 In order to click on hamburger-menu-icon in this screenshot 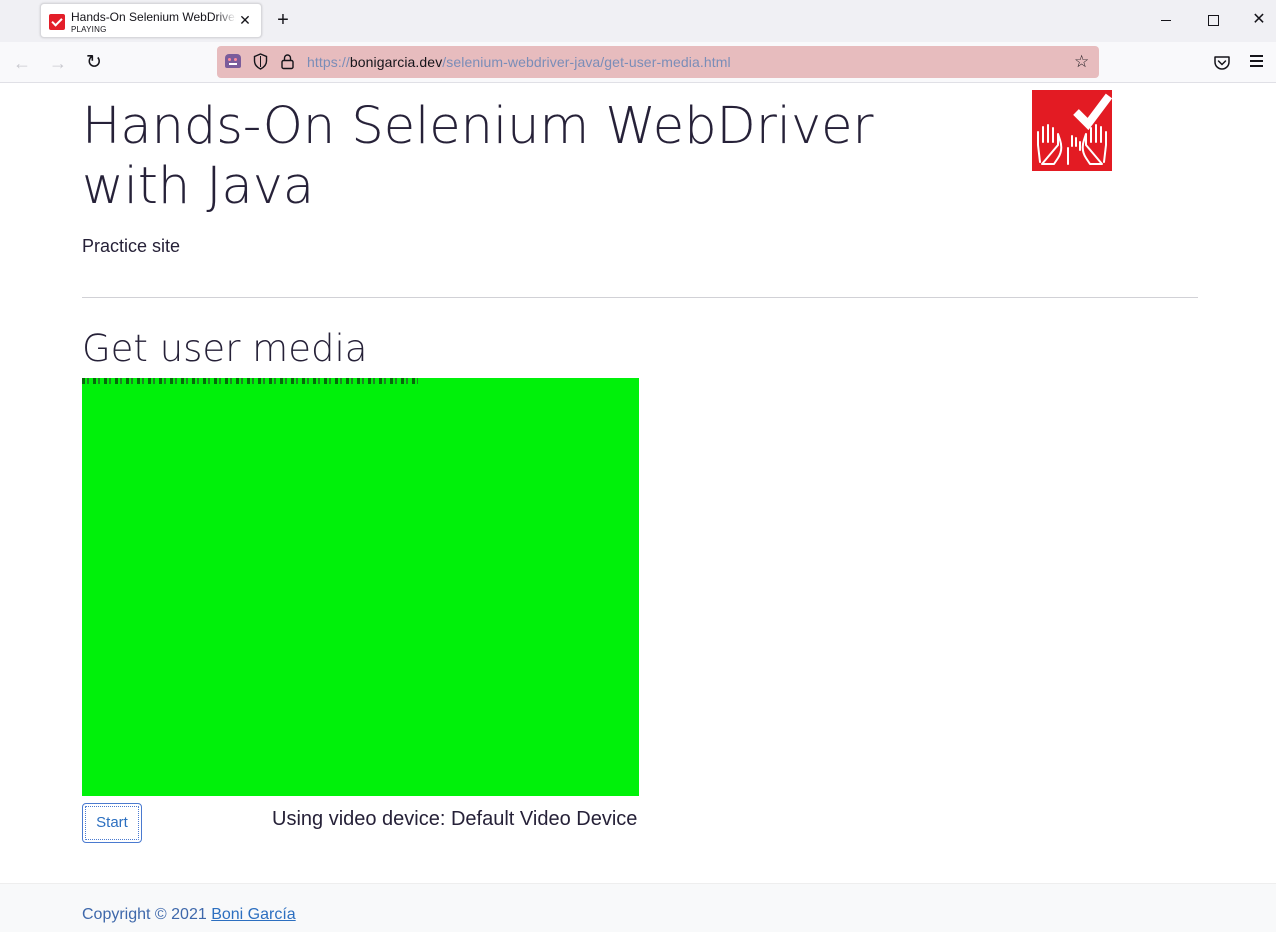, I will do `click(1258, 62)`.